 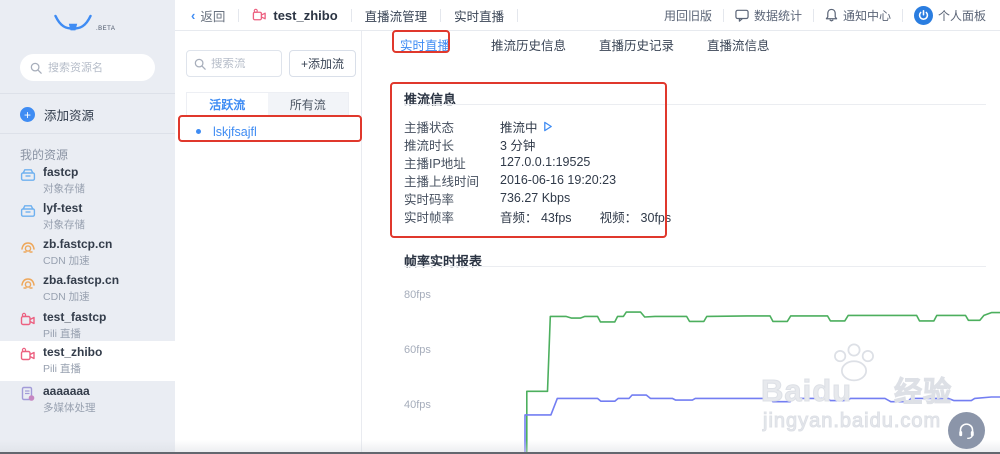 What do you see at coordinates (487, 199) in the screenshot?
I see `push-info-row: 实时码率 736.27 Kbps` at bounding box center [487, 199].